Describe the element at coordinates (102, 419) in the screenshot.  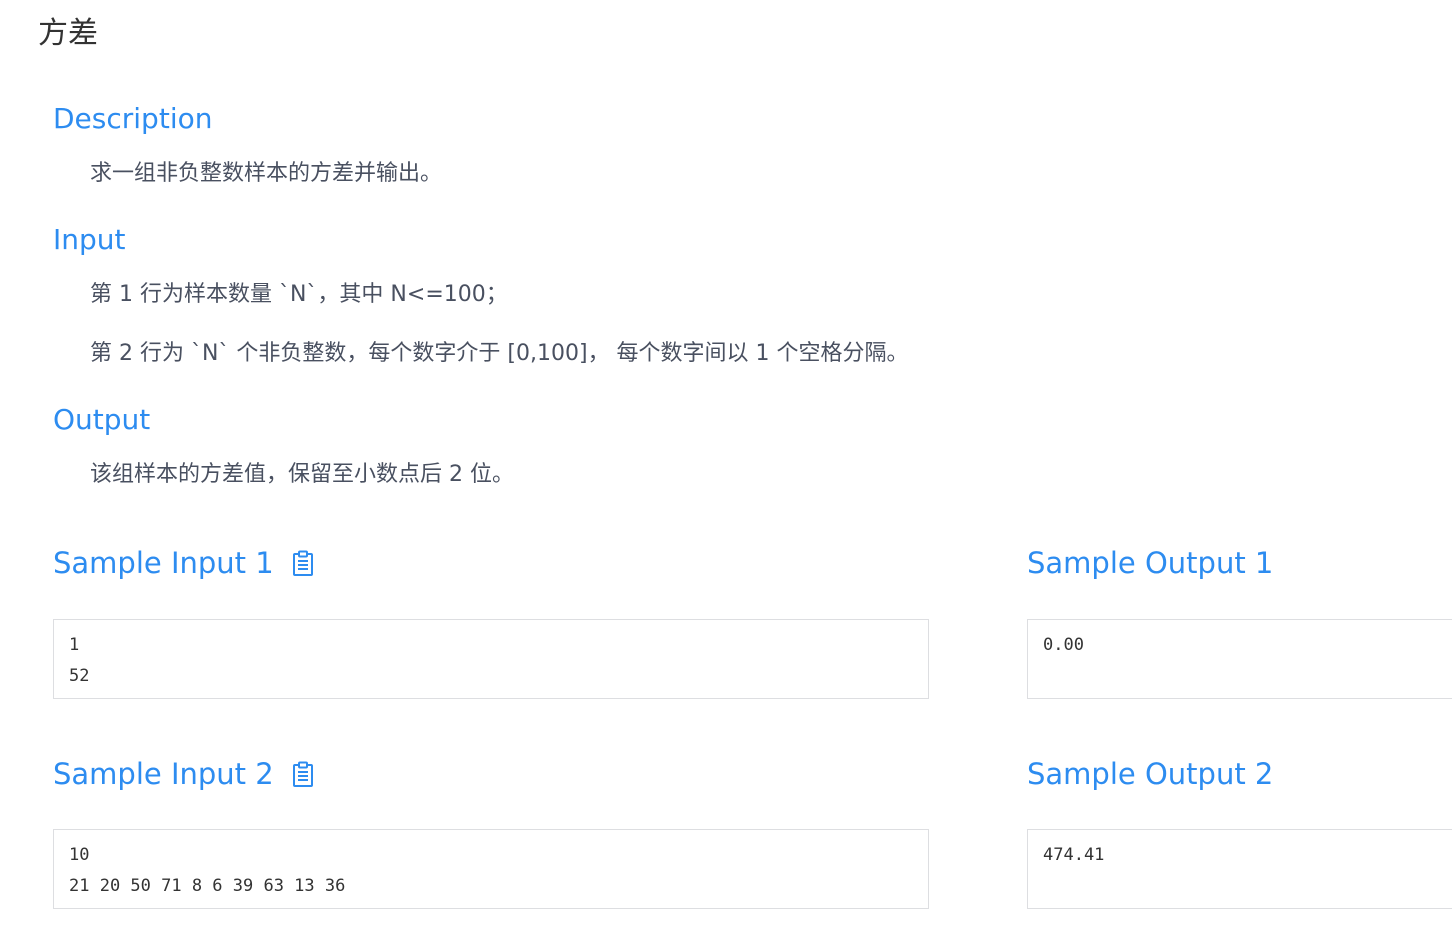
I see `output-heading: Output` at that location.